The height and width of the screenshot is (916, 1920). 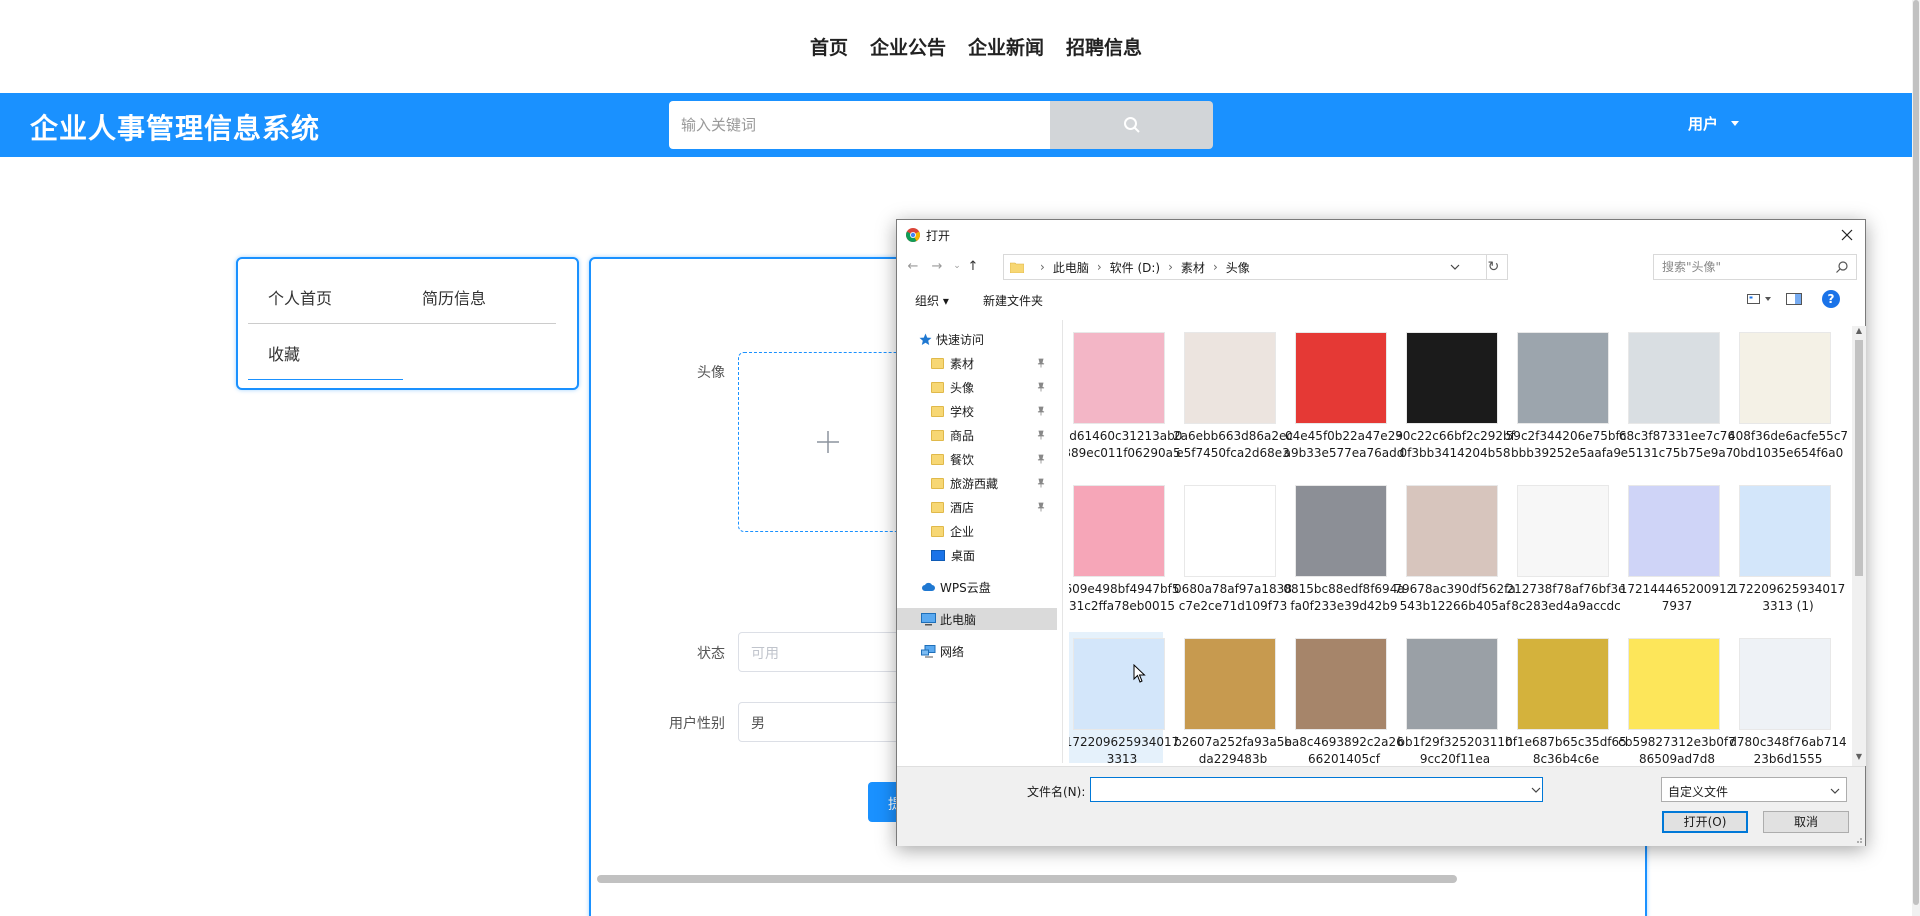 What do you see at coordinates (454, 297) in the screenshot?
I see `menu-item-resume: 简历信息` at bounding box center [454, 297].